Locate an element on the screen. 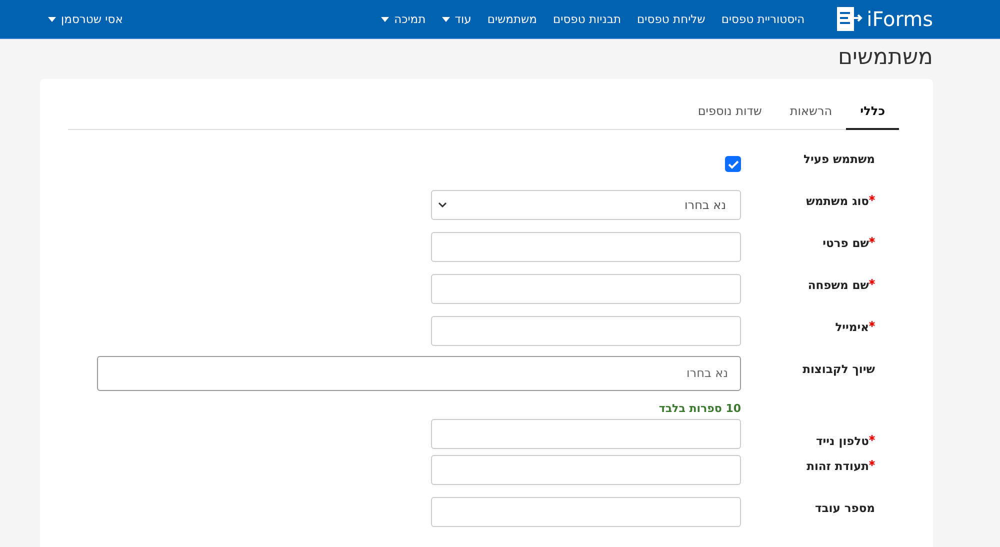 This screenshot has width=1000, height=547. hint-text: 10 ספרות בלבד is located at coordinates (699, 408).